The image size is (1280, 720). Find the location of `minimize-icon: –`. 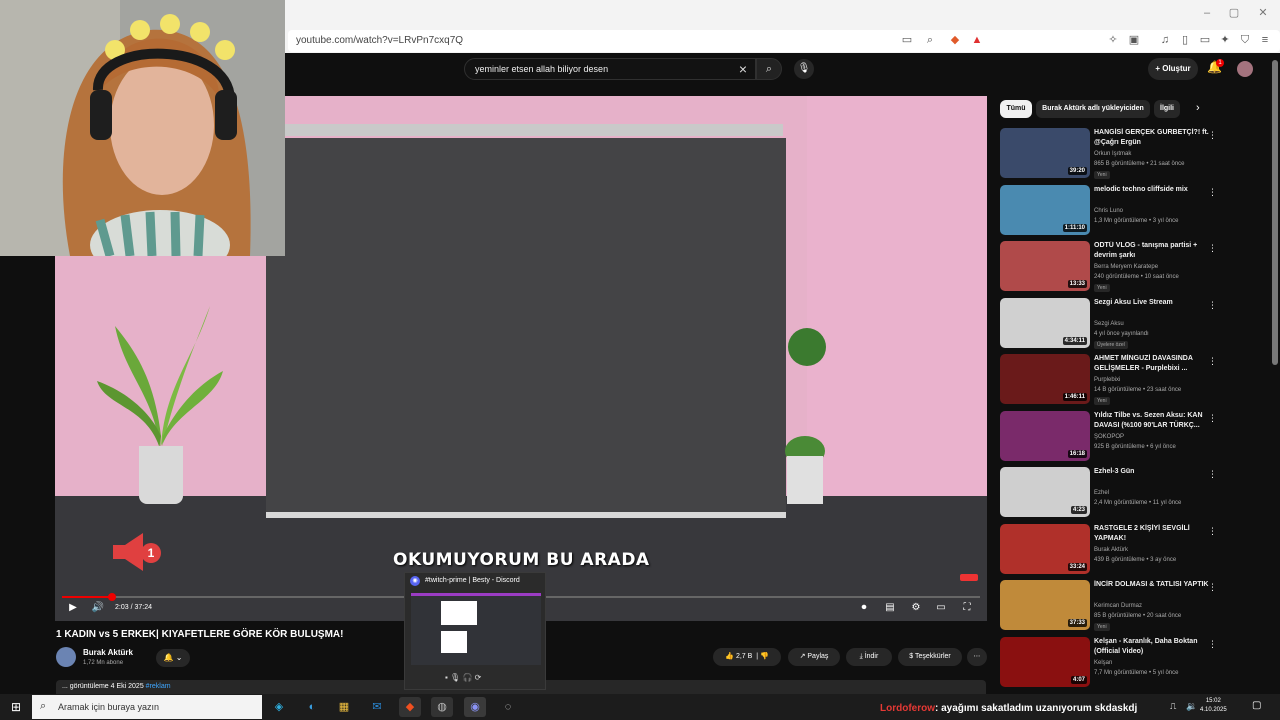

minimize-icon: – is located at coordinates (1207, 13).